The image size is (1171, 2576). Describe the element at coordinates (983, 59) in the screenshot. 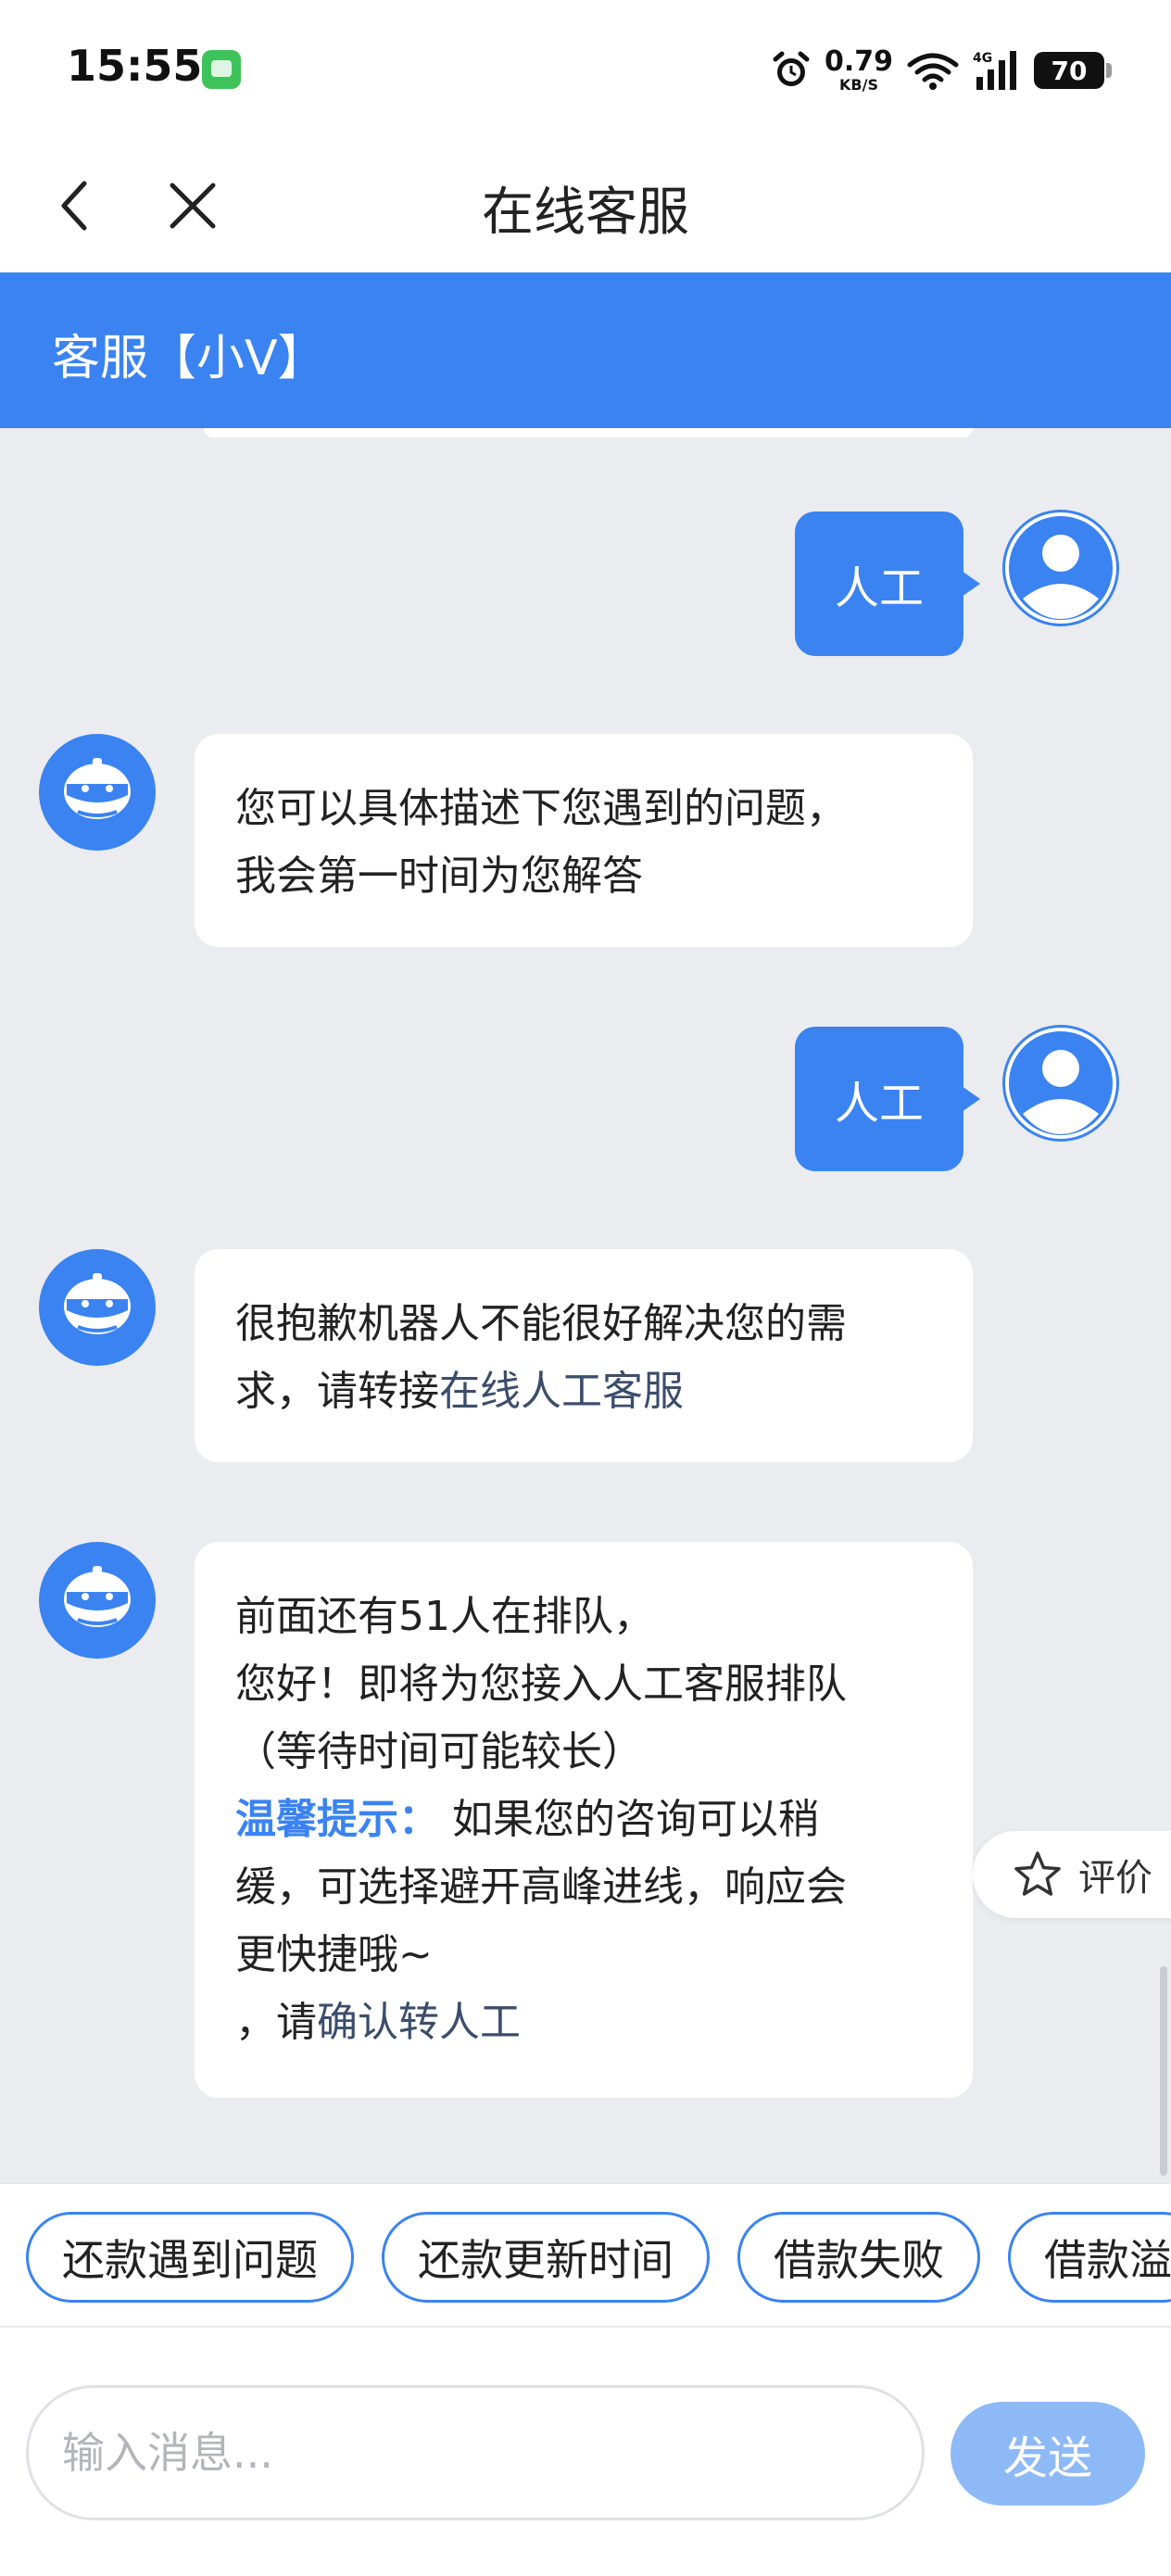

I see `svg-text: 4G` at that location.